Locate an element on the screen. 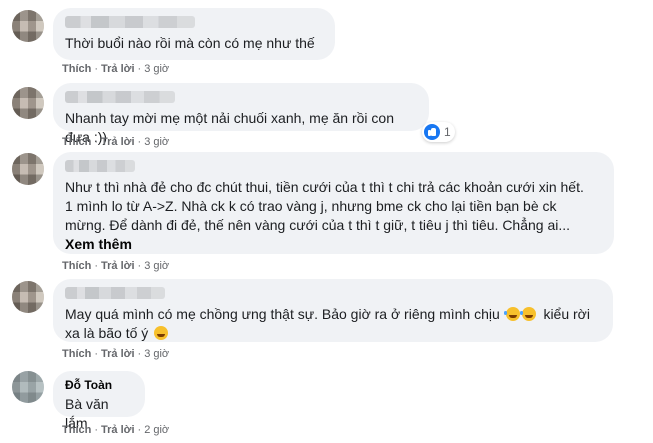 The width and height of the screenshot is (653, 443). crying-face-emoji-icon is located at coordinates (161, 333).